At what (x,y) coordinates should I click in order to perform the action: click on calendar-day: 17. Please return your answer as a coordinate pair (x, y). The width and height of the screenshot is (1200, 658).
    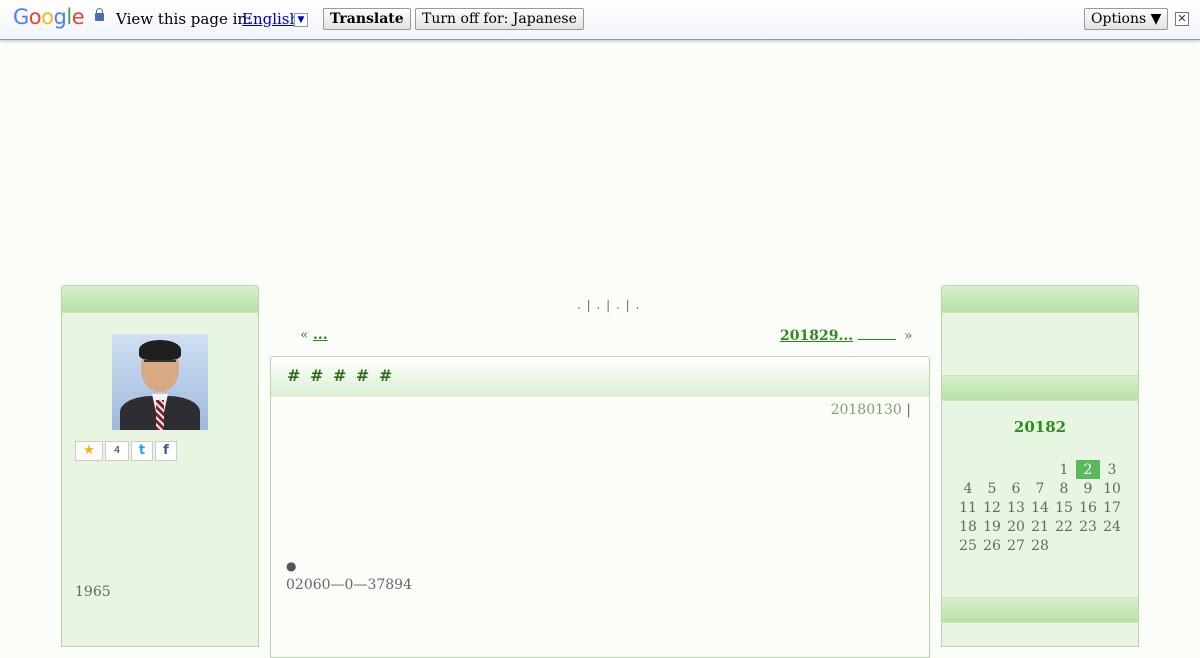
    Looking at the image, I should click on (1112, 507).